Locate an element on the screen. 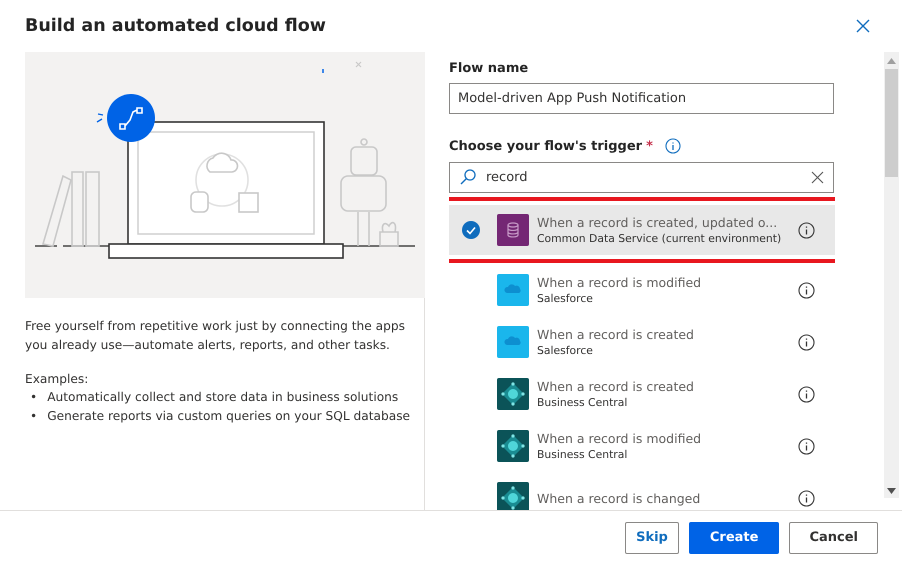  trigger-item: When a record is modified Business Central is located at coordinates (642, 446).